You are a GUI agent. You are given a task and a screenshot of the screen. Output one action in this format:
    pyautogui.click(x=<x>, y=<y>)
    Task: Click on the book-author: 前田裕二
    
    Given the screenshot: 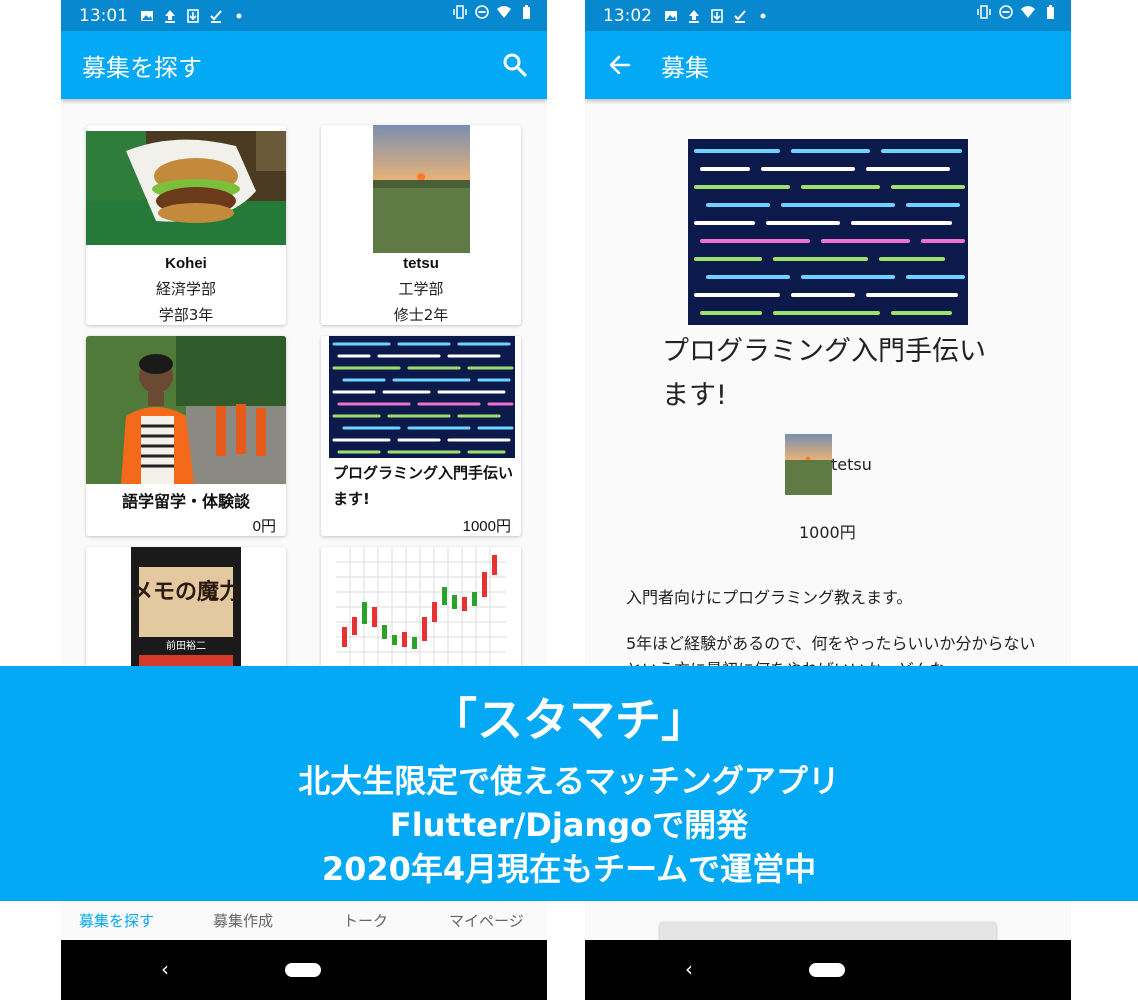 What is the action you would take?
    pyautogui.click(x=186, y=645)
    